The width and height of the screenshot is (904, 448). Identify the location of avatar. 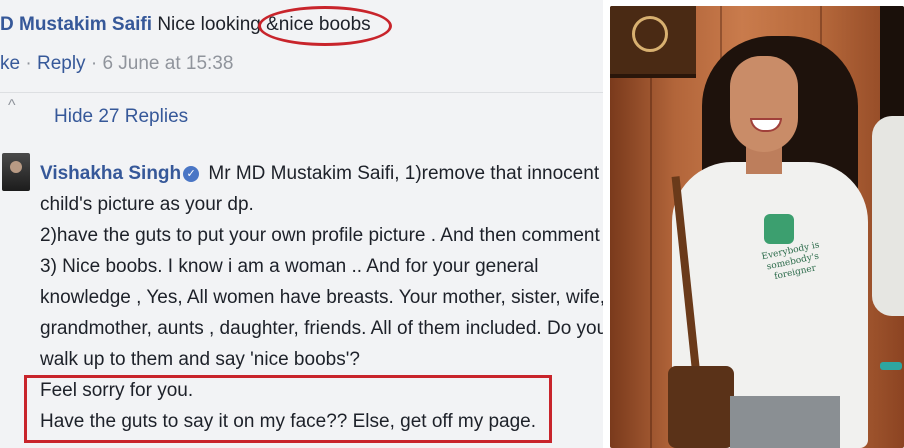
(16, 172).